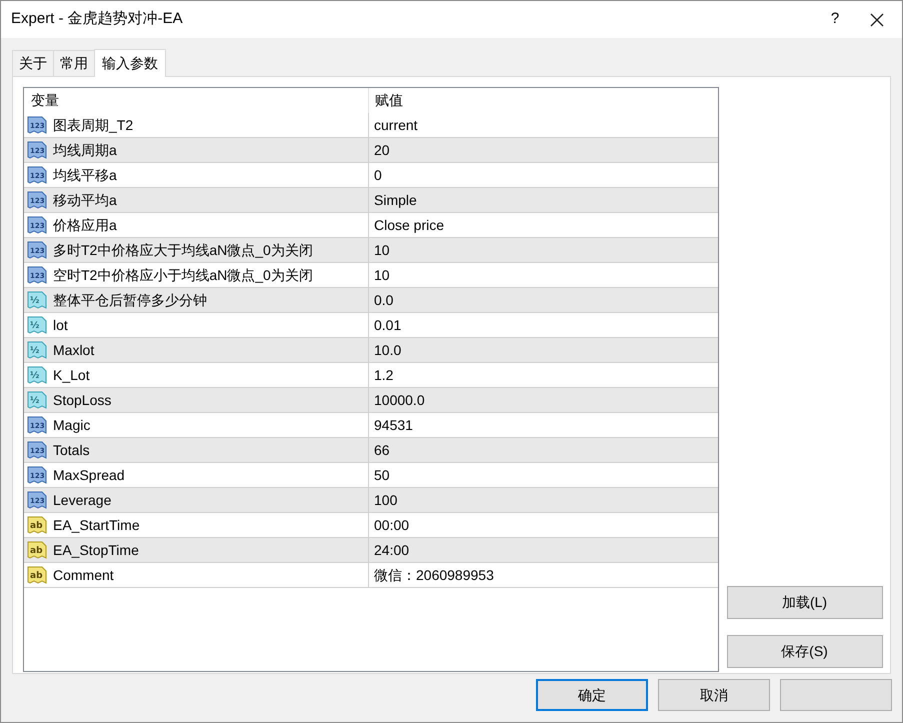 The height and width of the screenshot is (723, 903). I want to click on parameter-name: Maxlot, so click(73, 350).